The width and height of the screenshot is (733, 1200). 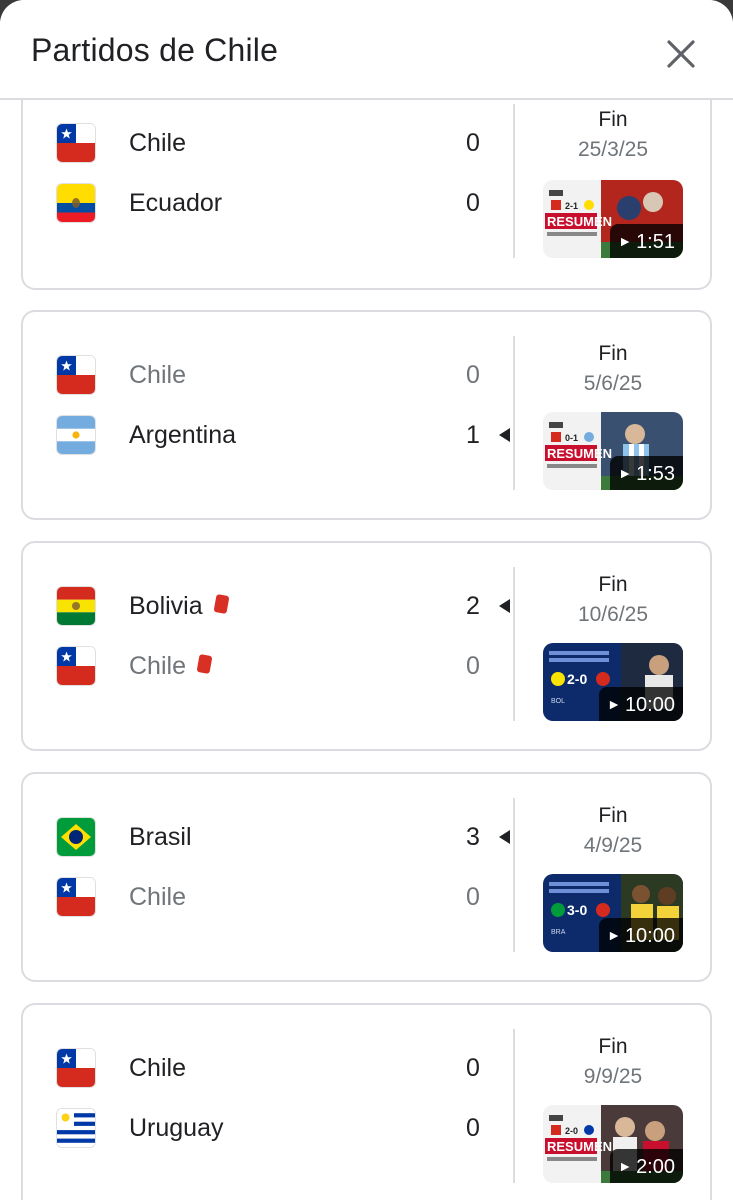 I want to click on video-abbr-text: BOL, so click(x=558, y=701).